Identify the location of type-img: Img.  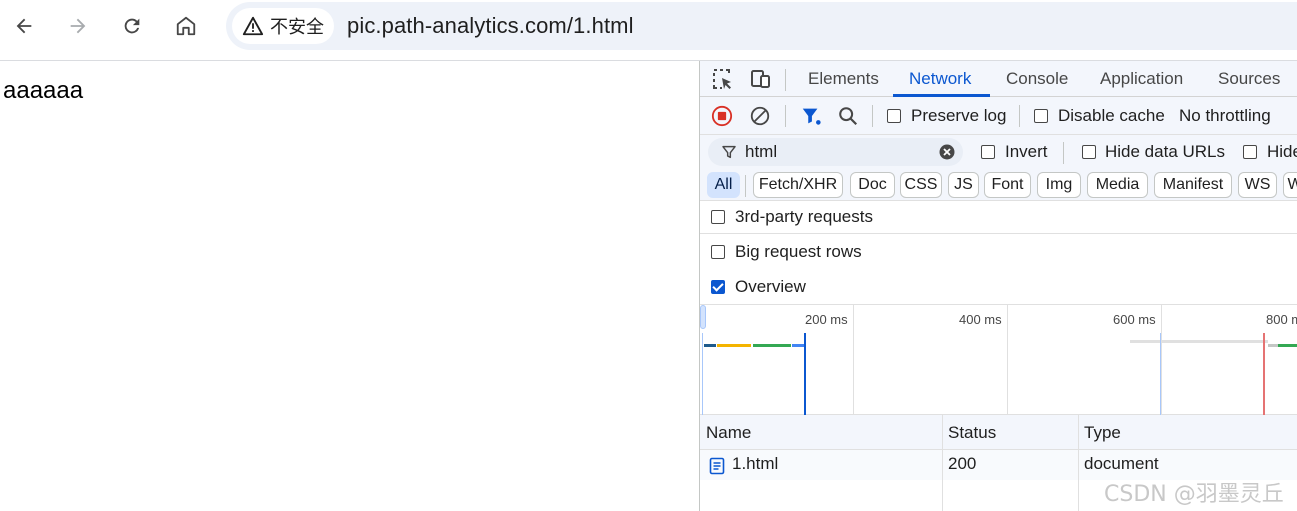
(1059, 185).